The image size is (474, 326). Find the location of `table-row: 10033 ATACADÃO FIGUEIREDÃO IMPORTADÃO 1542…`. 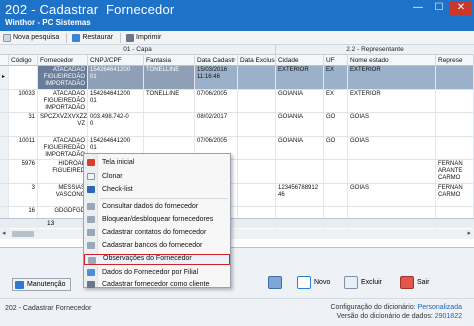

table-row: 10033 ATACADÃO FIGUEIREDÃO IMPORTADÃO 1542… is located at coordinates (237, 101).